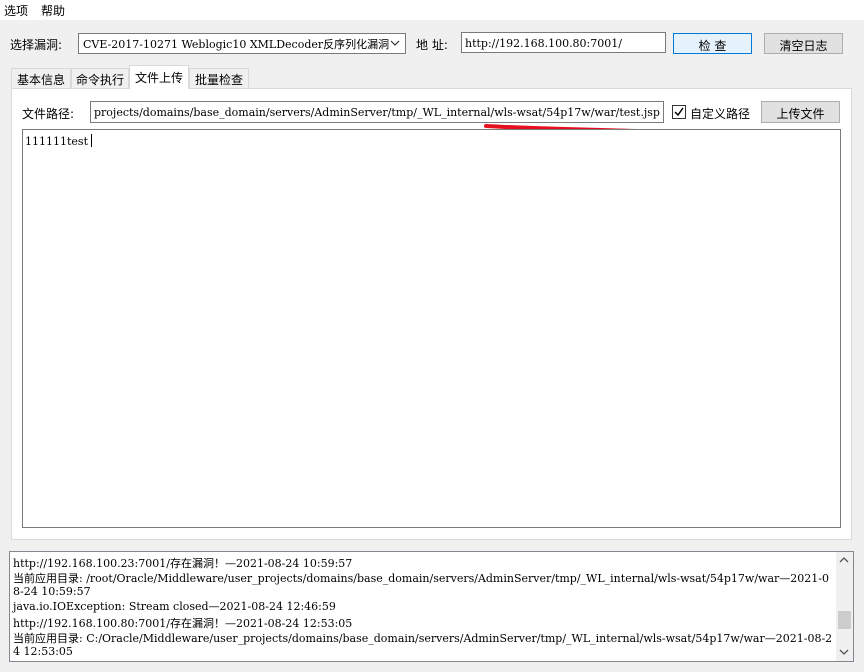  I want to click on tab-command-exec: 命令执行, so click(100, 78).